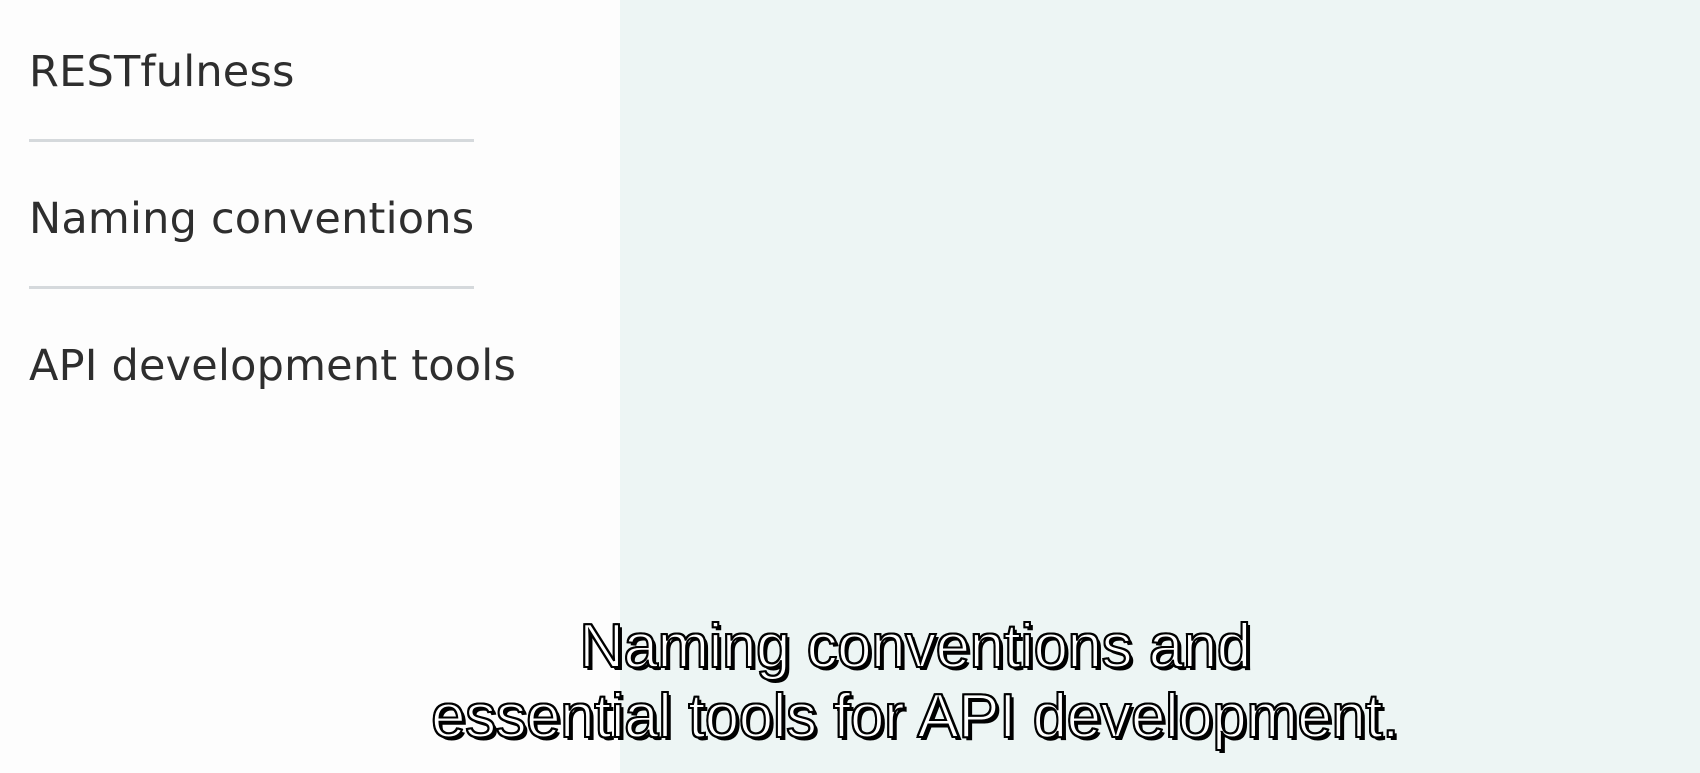 This screenshot has height=773, width=1700. I want to click on subtitle-line-1: Naming conventions and, so click(915, 646).